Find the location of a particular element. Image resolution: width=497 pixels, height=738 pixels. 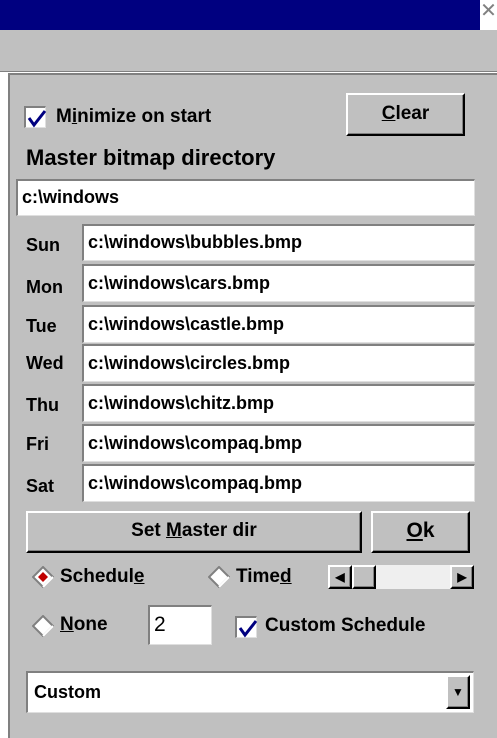

timed-label-accel: d is located at coordinates (286, 576).